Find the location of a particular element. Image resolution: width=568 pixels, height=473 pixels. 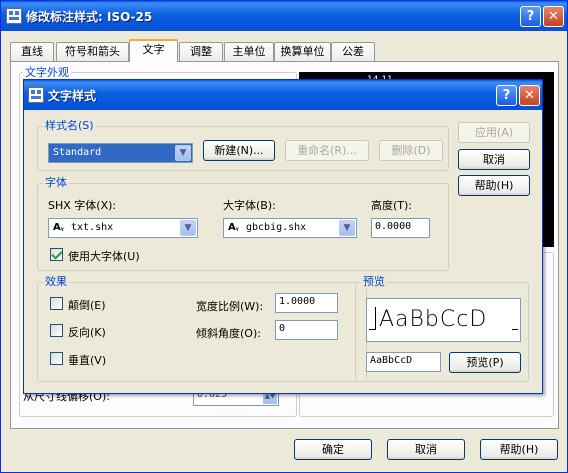

tab-lines: 直线 is located at coordinates (32, 51).